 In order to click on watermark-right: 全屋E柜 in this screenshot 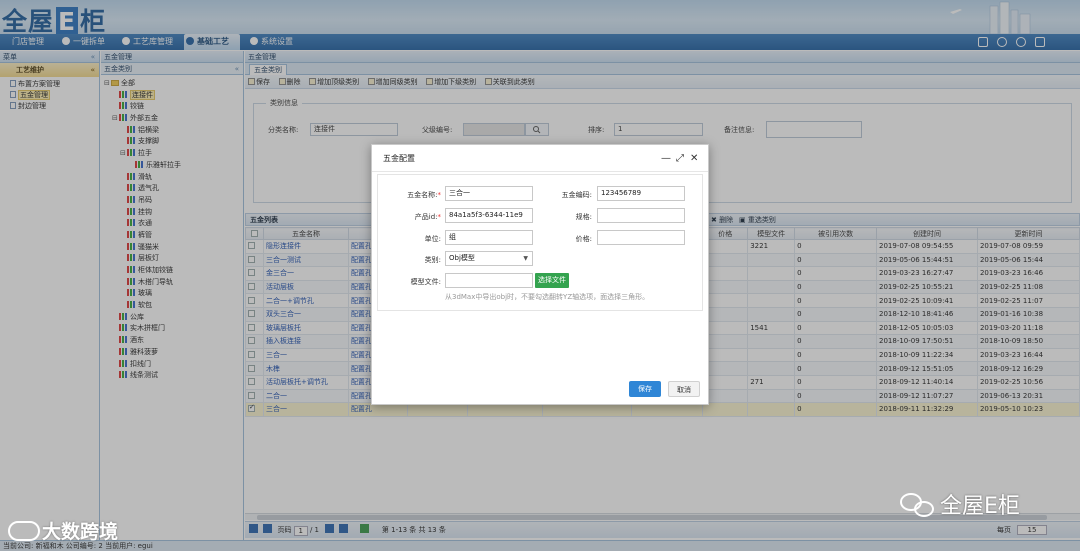, I will do `click(960, 504)`.